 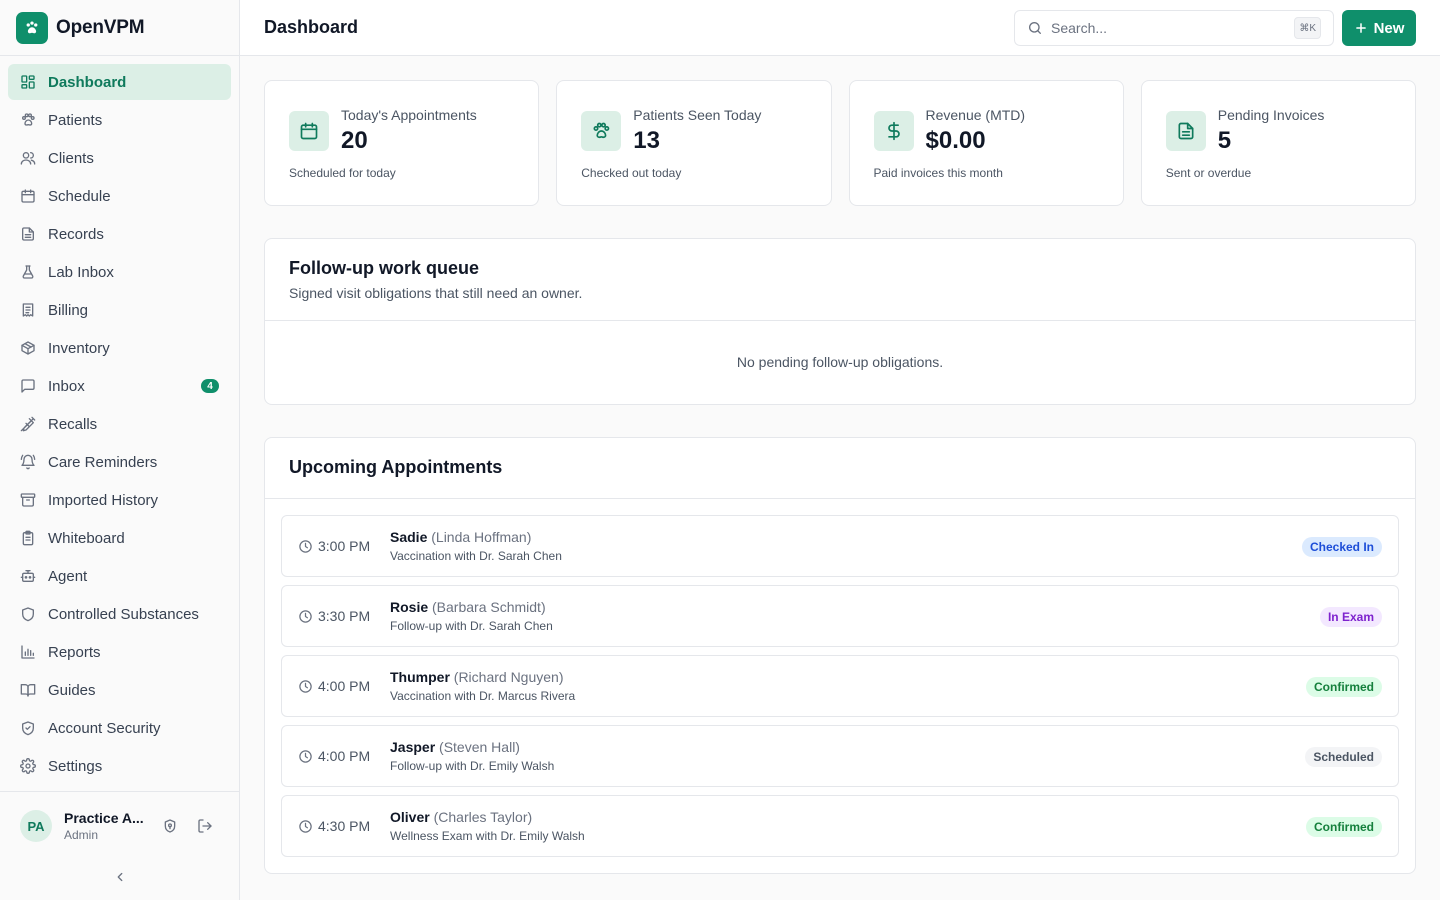 I want to click on message-icon, so click(x=28, y=386).